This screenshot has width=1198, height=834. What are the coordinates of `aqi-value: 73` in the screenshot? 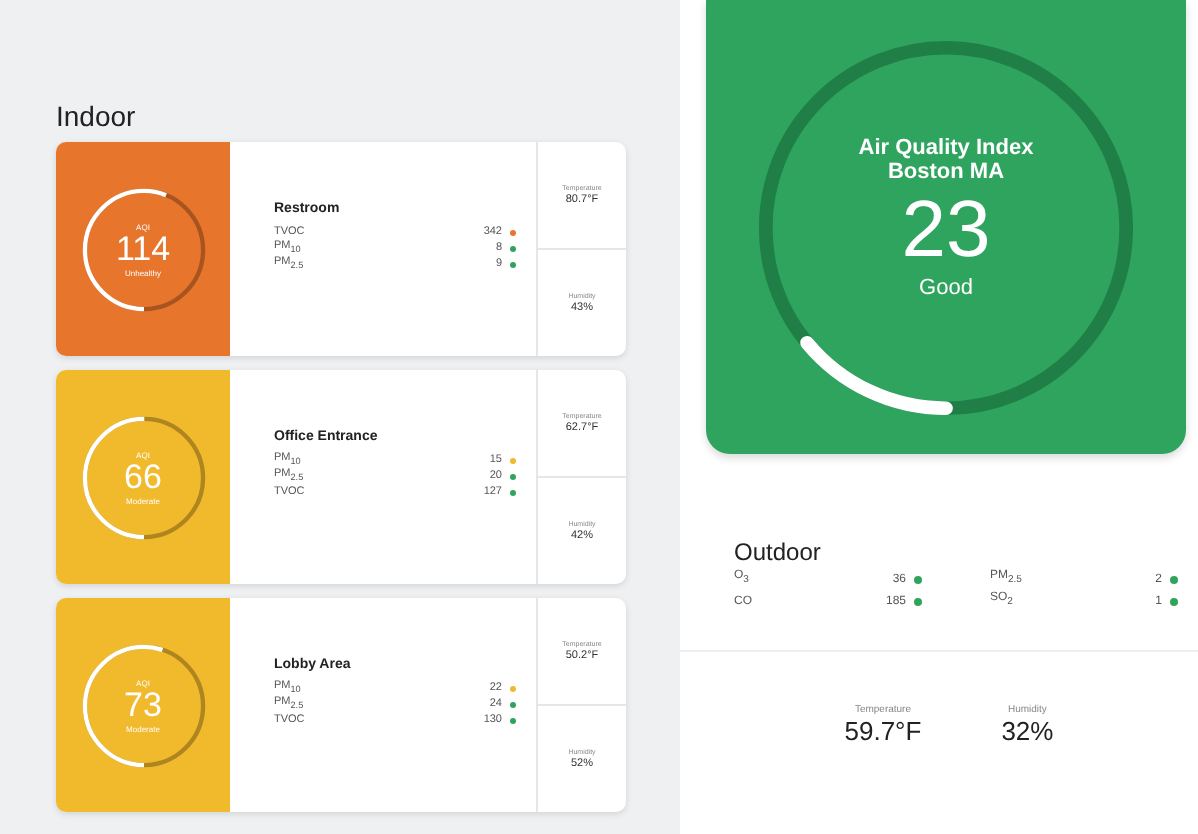 It's located at (143, 705).